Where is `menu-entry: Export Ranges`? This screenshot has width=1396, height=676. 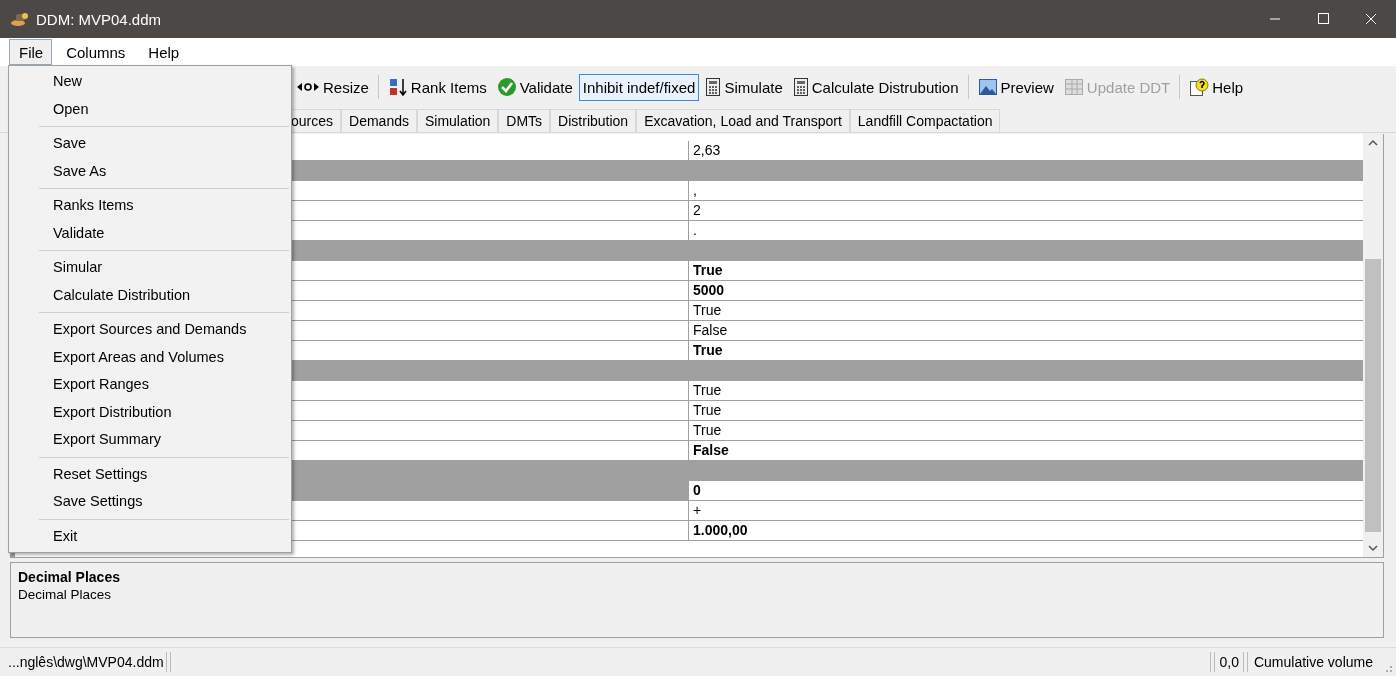
menu-entry: Export Ranges is located at coordinates (150, 385).